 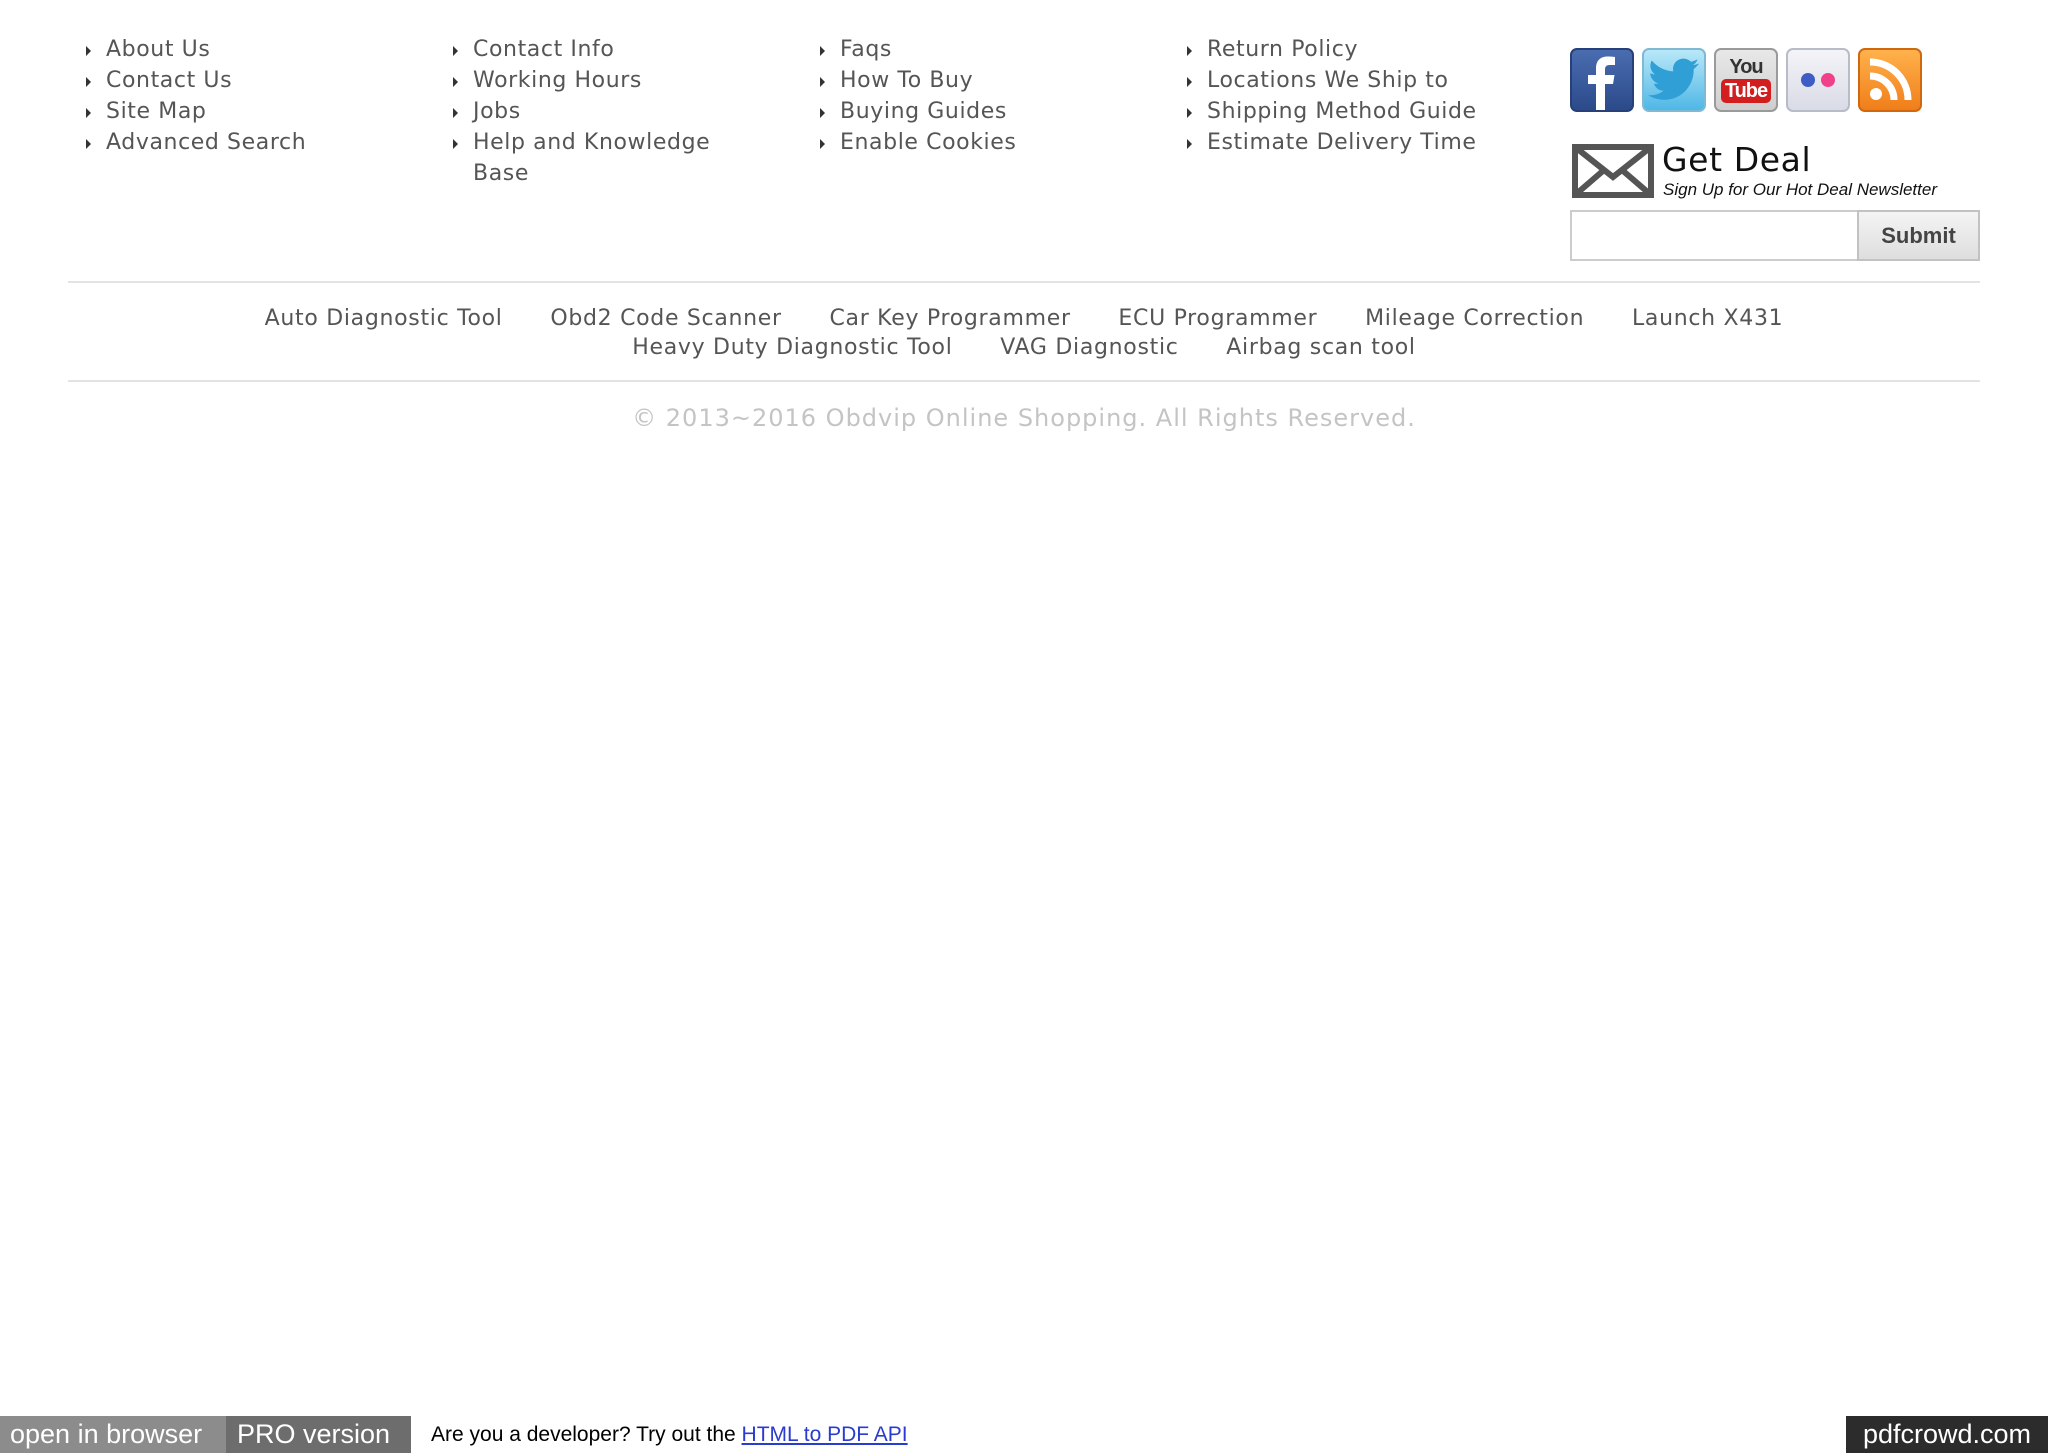 What do you see at coordinates (206, 142) in the screenshot?
I see `footer-link-label: Advanced Search` at bounding box center [206, 142].